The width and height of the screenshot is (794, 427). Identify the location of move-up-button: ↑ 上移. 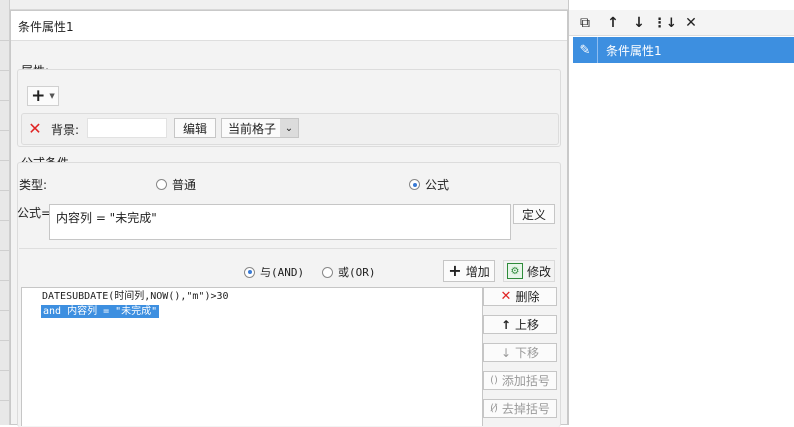
(520, 324).